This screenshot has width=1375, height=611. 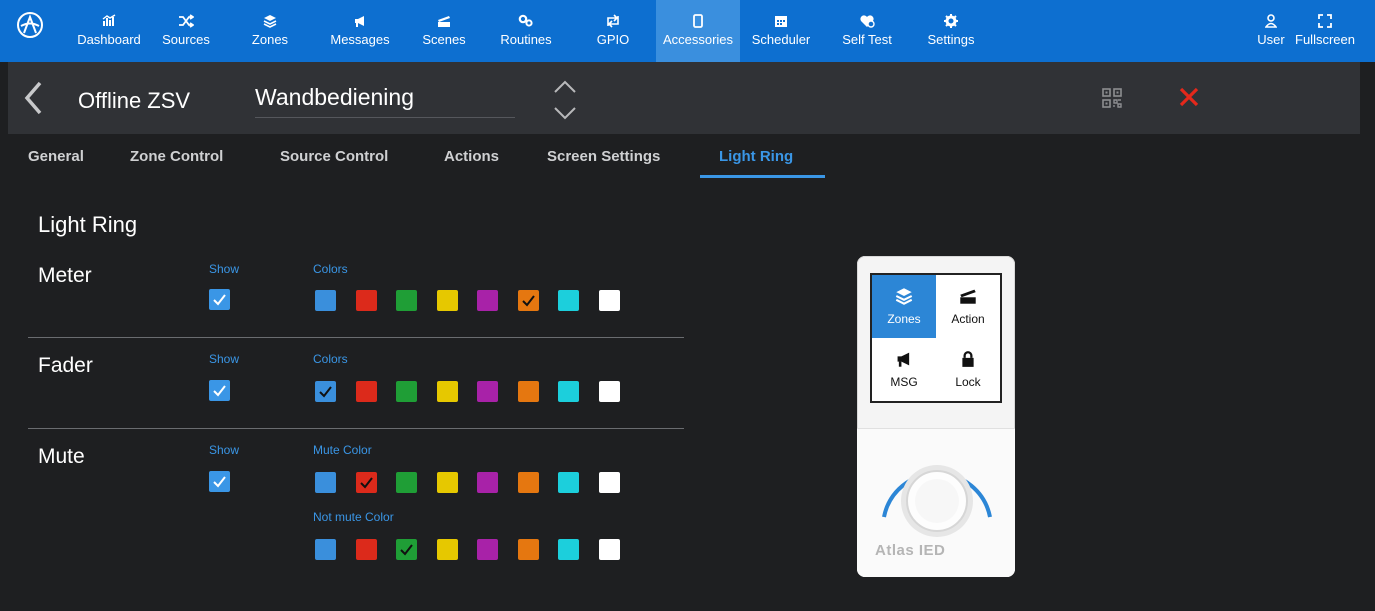 I want to click on device-tile-zones: Zones, so click(x=904, y=306).